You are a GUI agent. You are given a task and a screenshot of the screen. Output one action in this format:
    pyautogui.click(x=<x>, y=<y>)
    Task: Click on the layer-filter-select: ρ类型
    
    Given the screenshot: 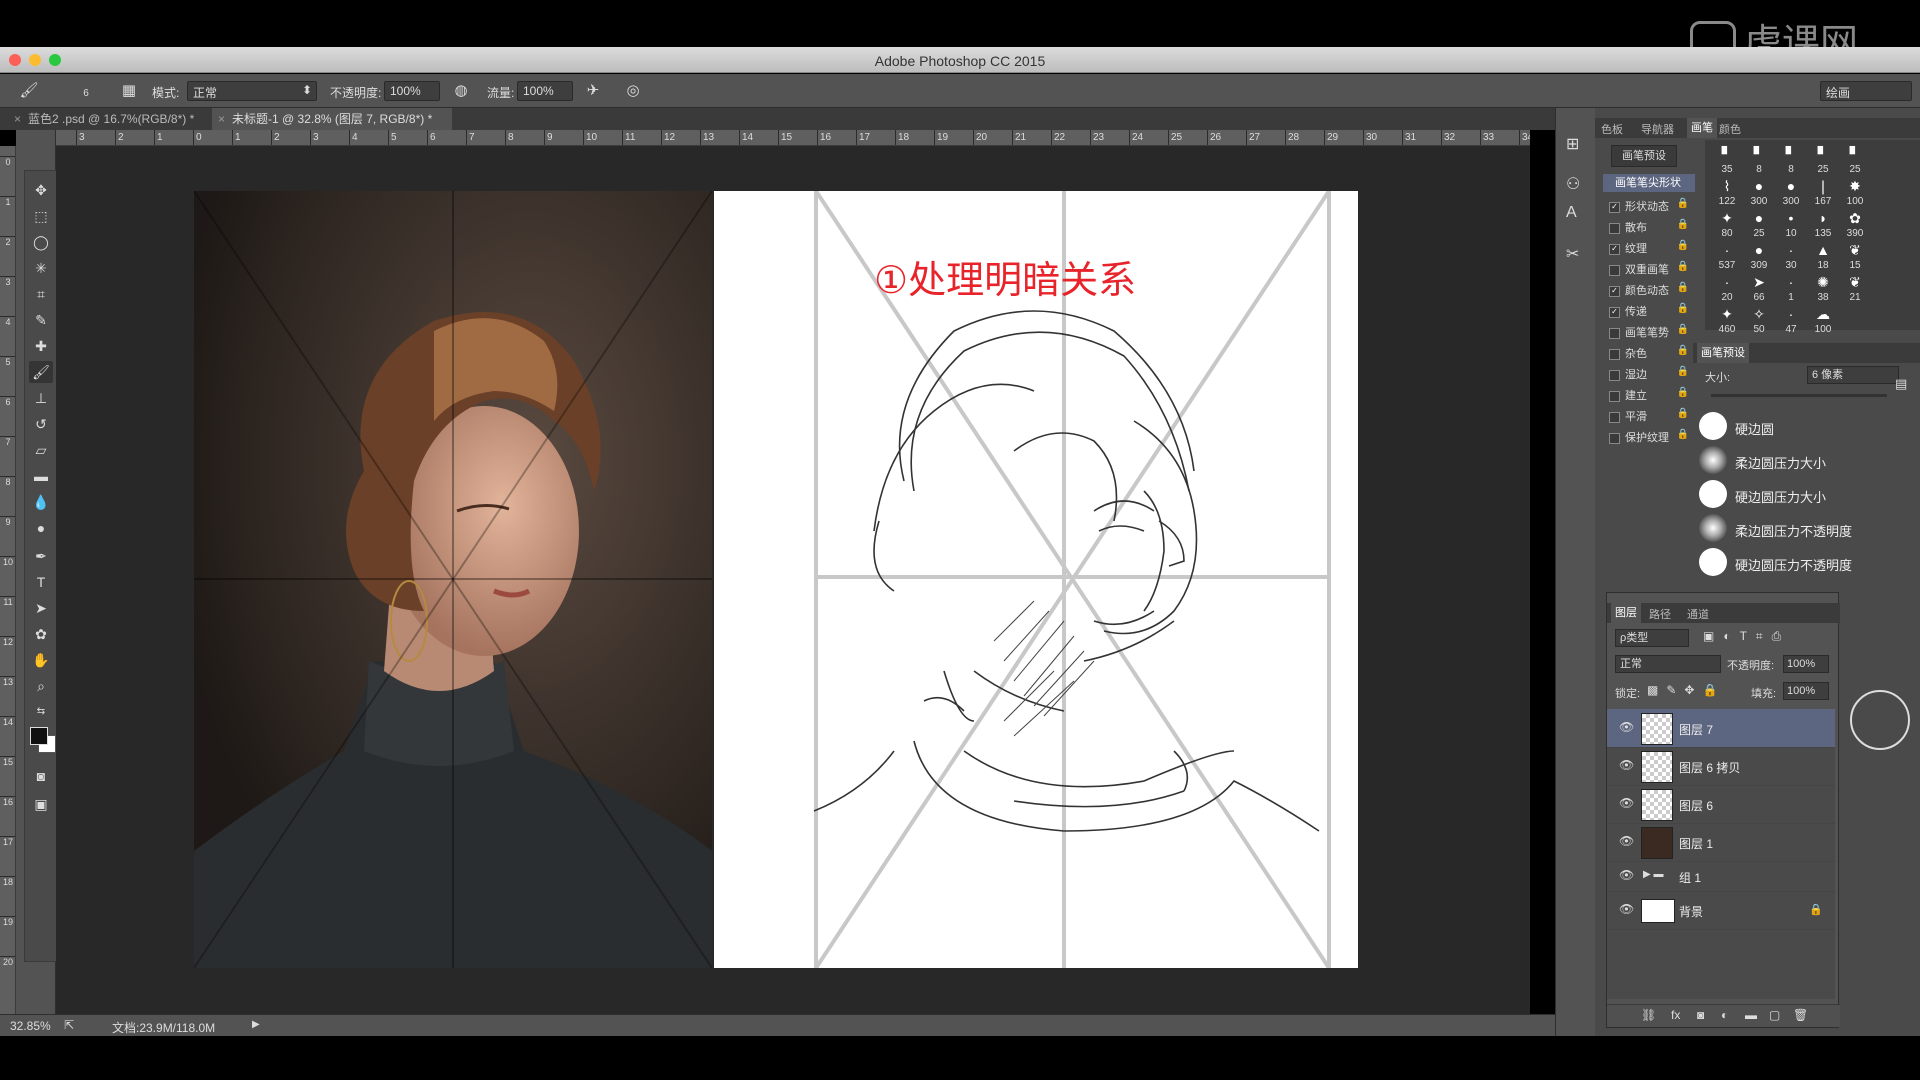 What is the action you would take?
    pyautogui.click(x=1652, y=638)
    